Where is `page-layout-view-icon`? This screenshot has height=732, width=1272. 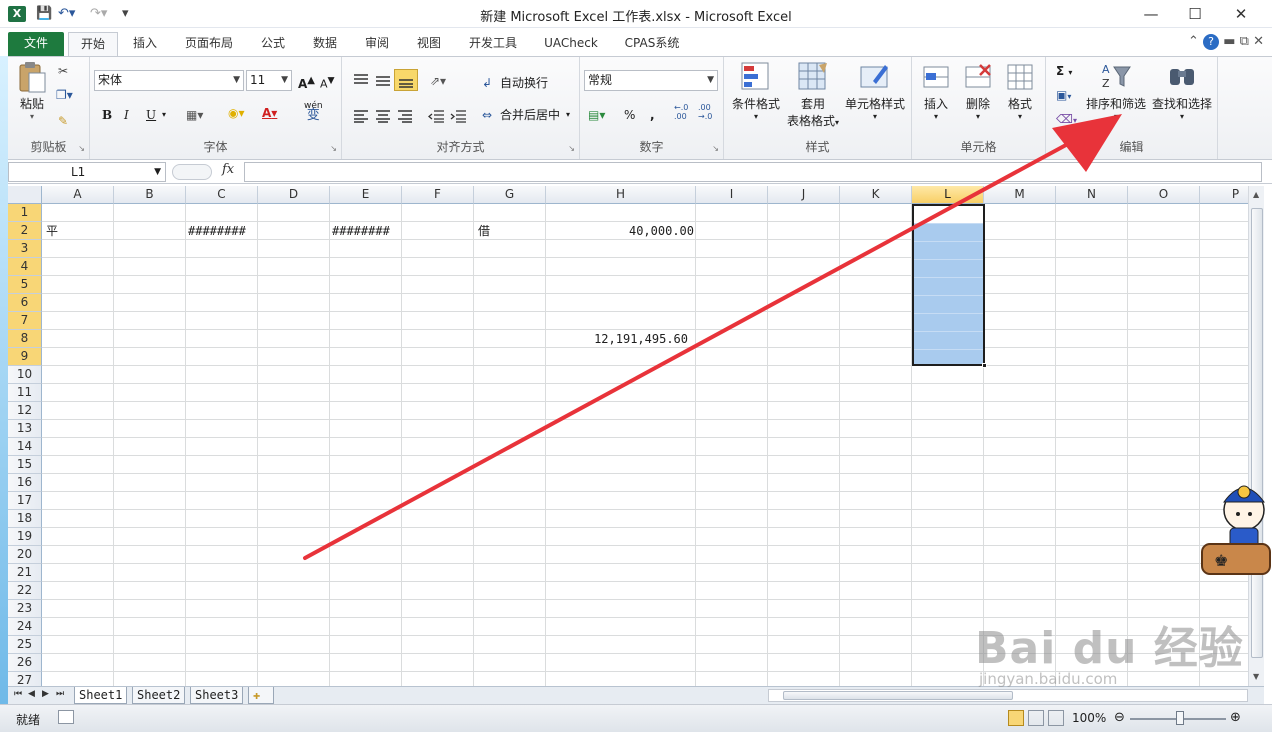 page-layout-view-icon is located at coordinates (1036, 718).